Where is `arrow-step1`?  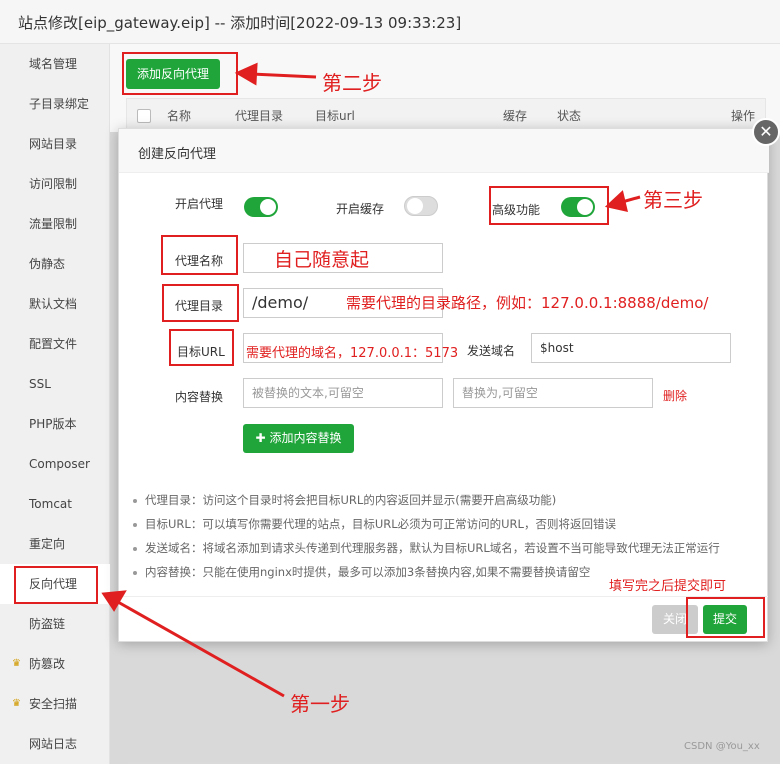 arrow-step1 is located at coordinates (193, 644).